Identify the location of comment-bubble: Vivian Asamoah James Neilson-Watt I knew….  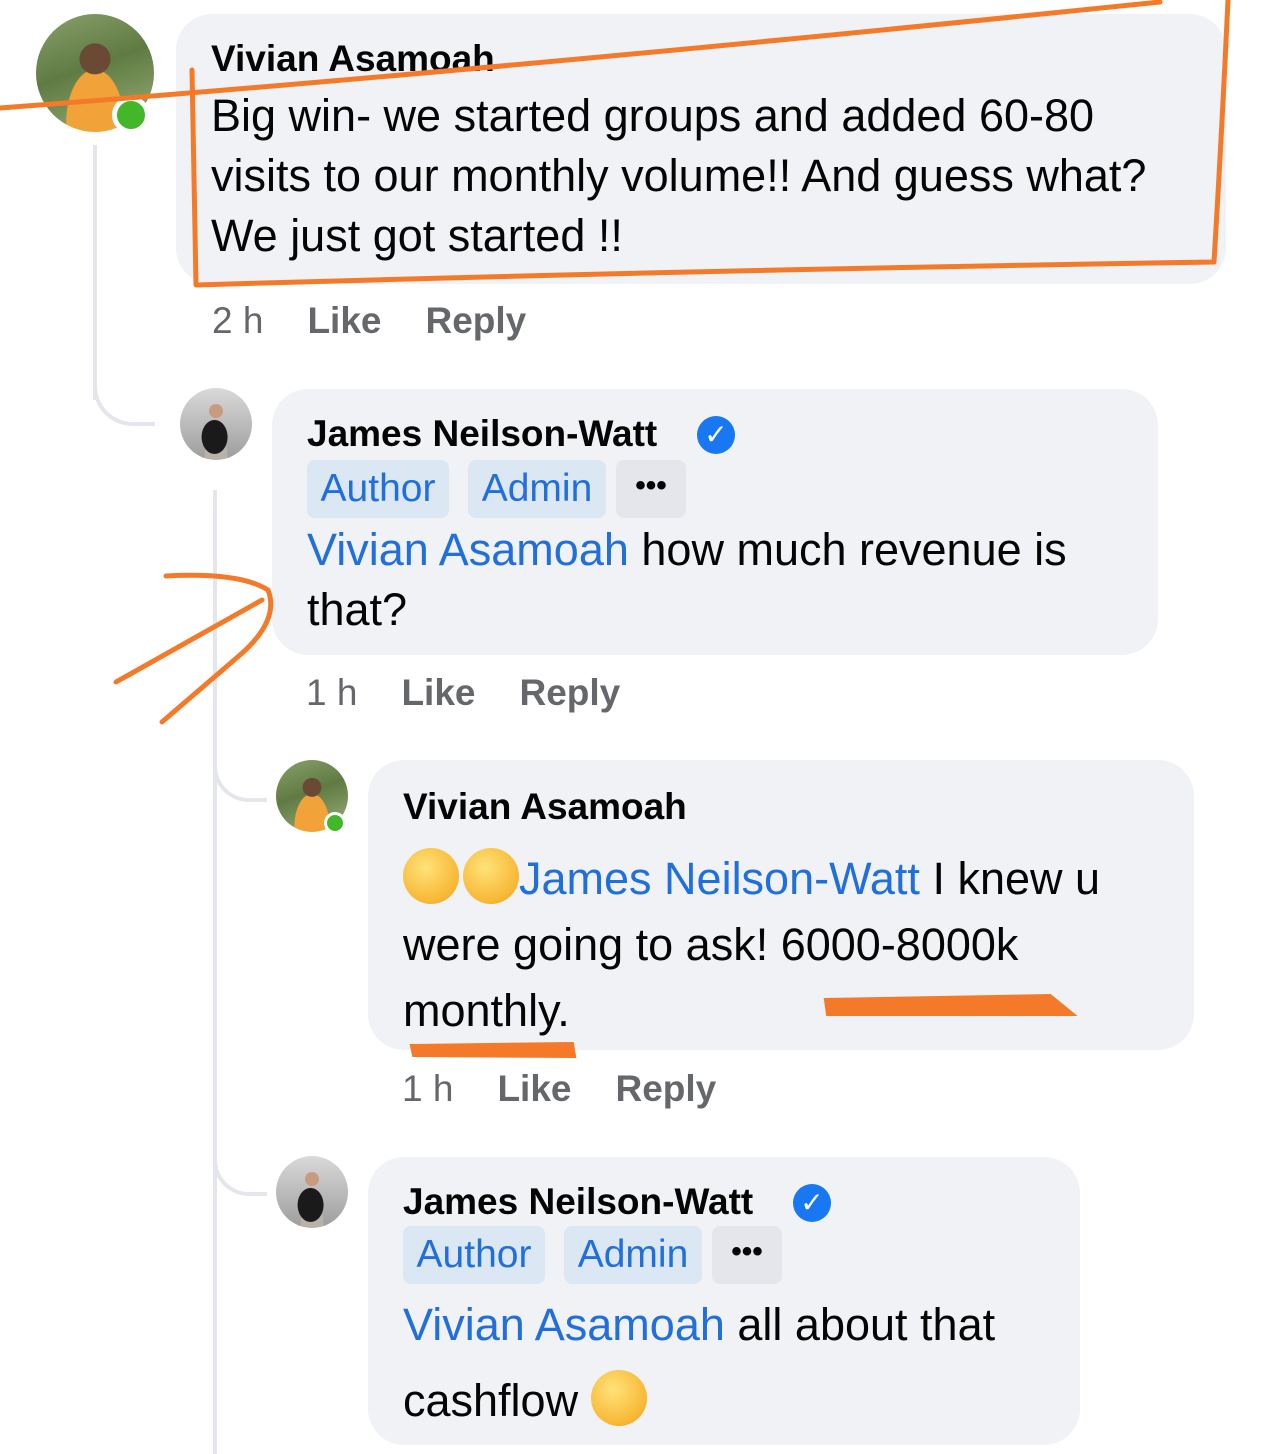
(781, 905).